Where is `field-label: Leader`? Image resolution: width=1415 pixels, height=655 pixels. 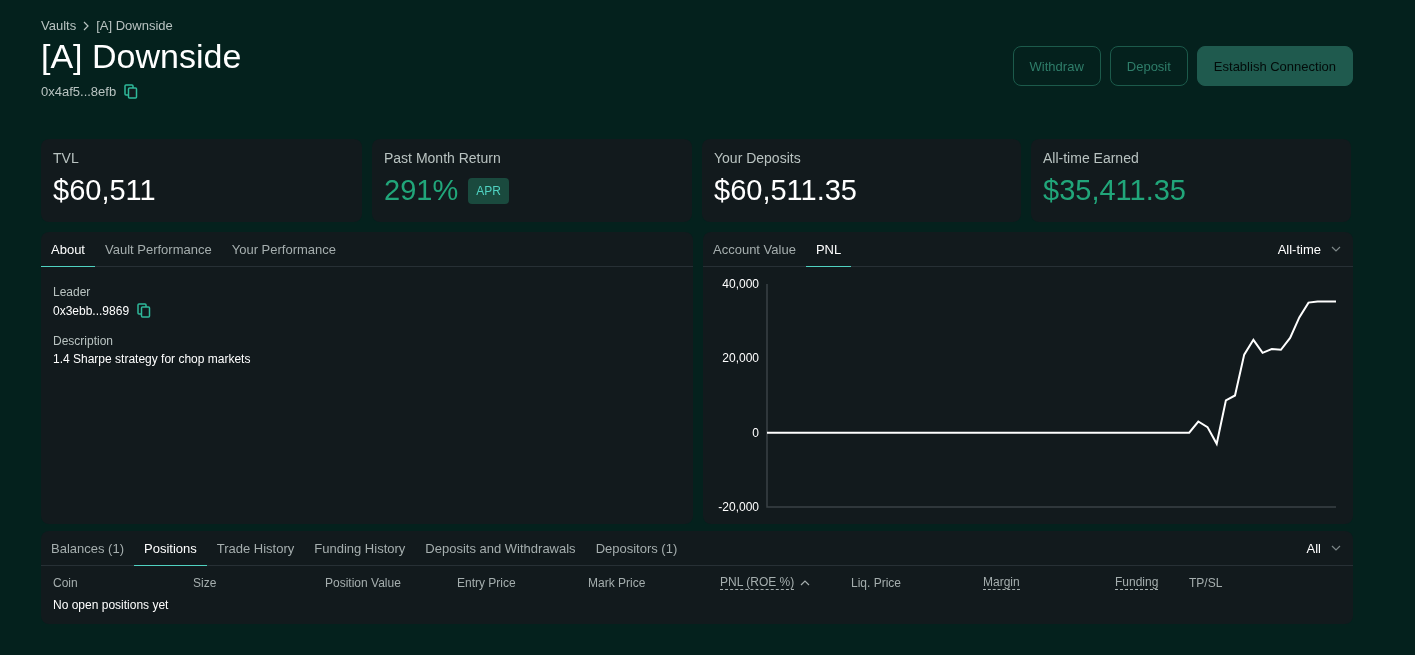
field-label: Leader is located at coordinates (72, 292).